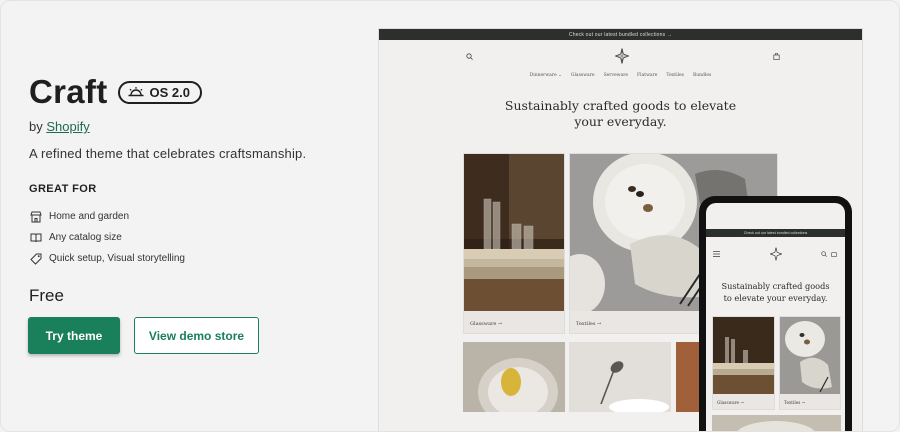  What do you see at coordinates (85, 237) in the screenshot?
I see `feature-label: Any catalog size` at bounding box center [85, 237].